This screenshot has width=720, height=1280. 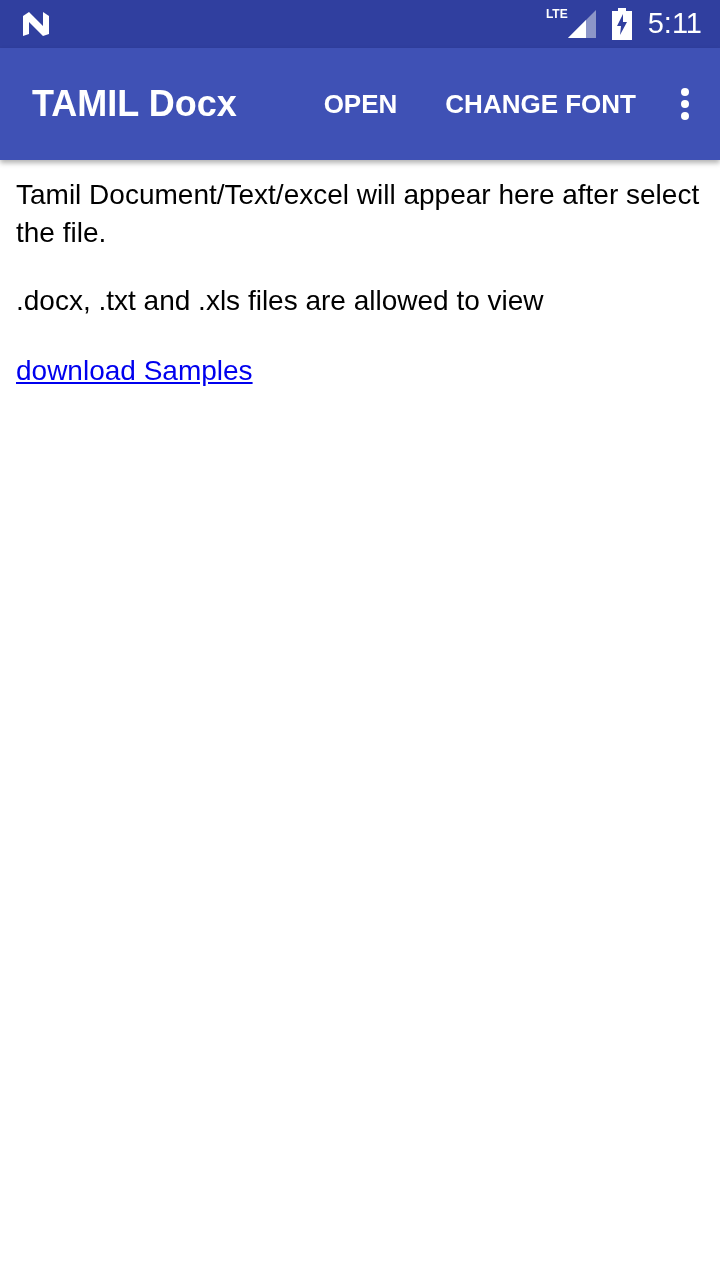 What do you see at coordinates (134, 104) in the screenshot?
I see `app-title: TAMIL Docx` at bounding box center [134, 104].